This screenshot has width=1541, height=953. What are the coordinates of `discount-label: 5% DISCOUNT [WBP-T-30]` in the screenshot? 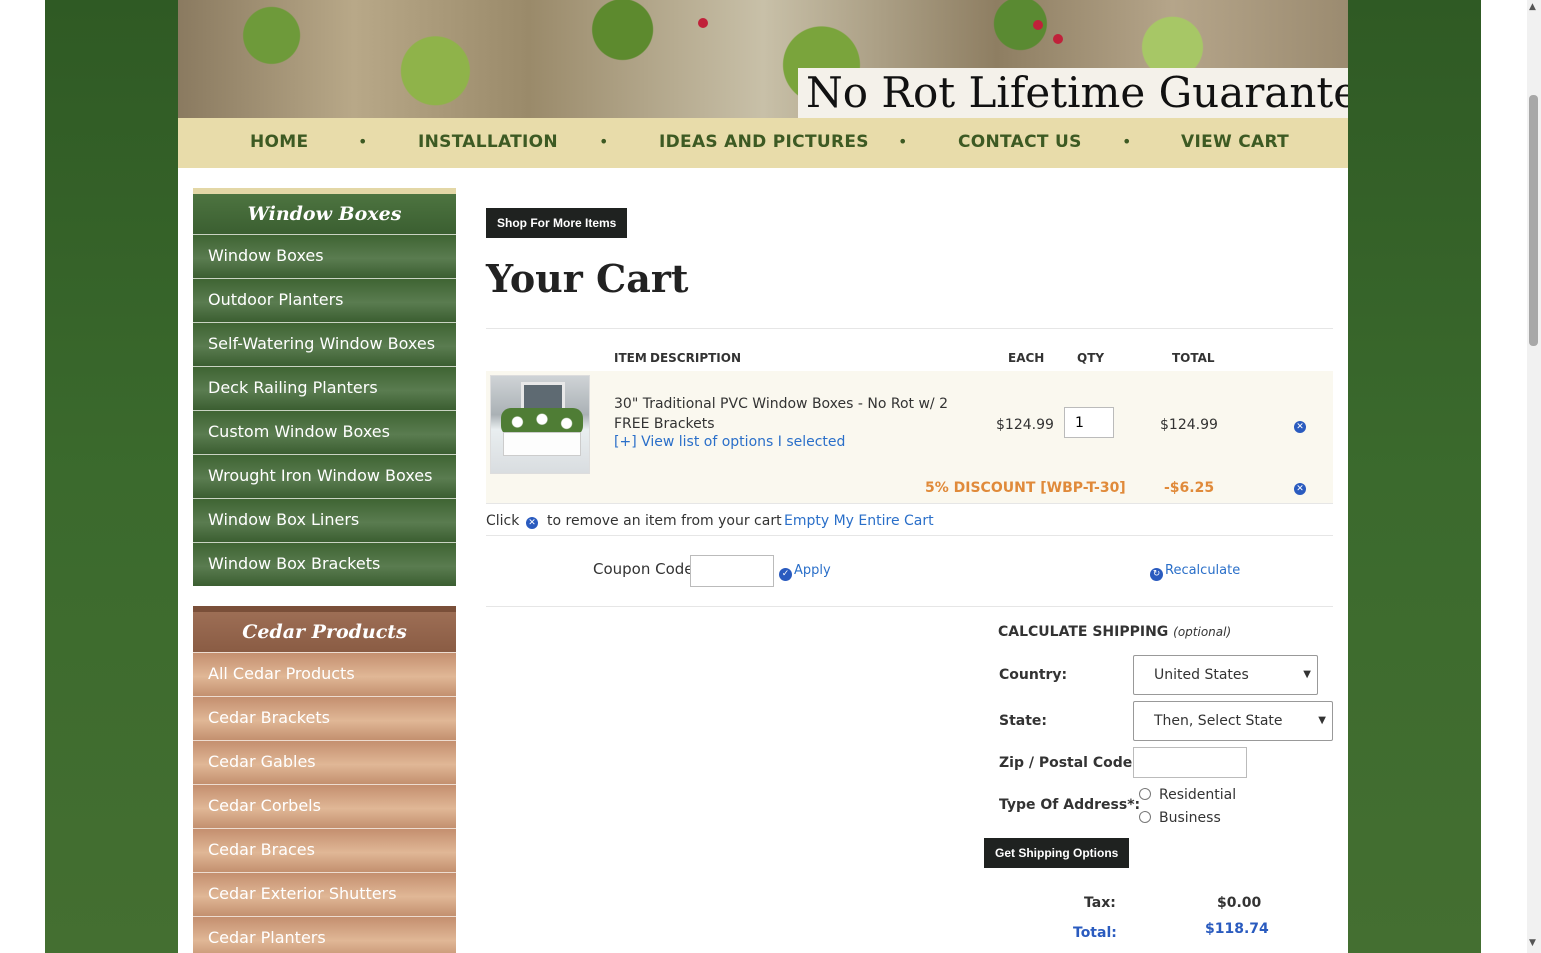 It's located at (1025, 488).